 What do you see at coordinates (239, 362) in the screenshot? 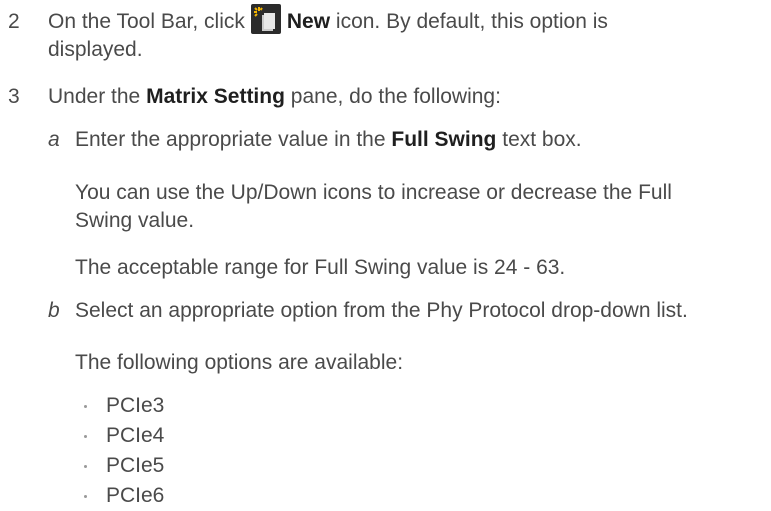
I see `substep-b-intro: The following options are available:` at bounding box center [239, 362].